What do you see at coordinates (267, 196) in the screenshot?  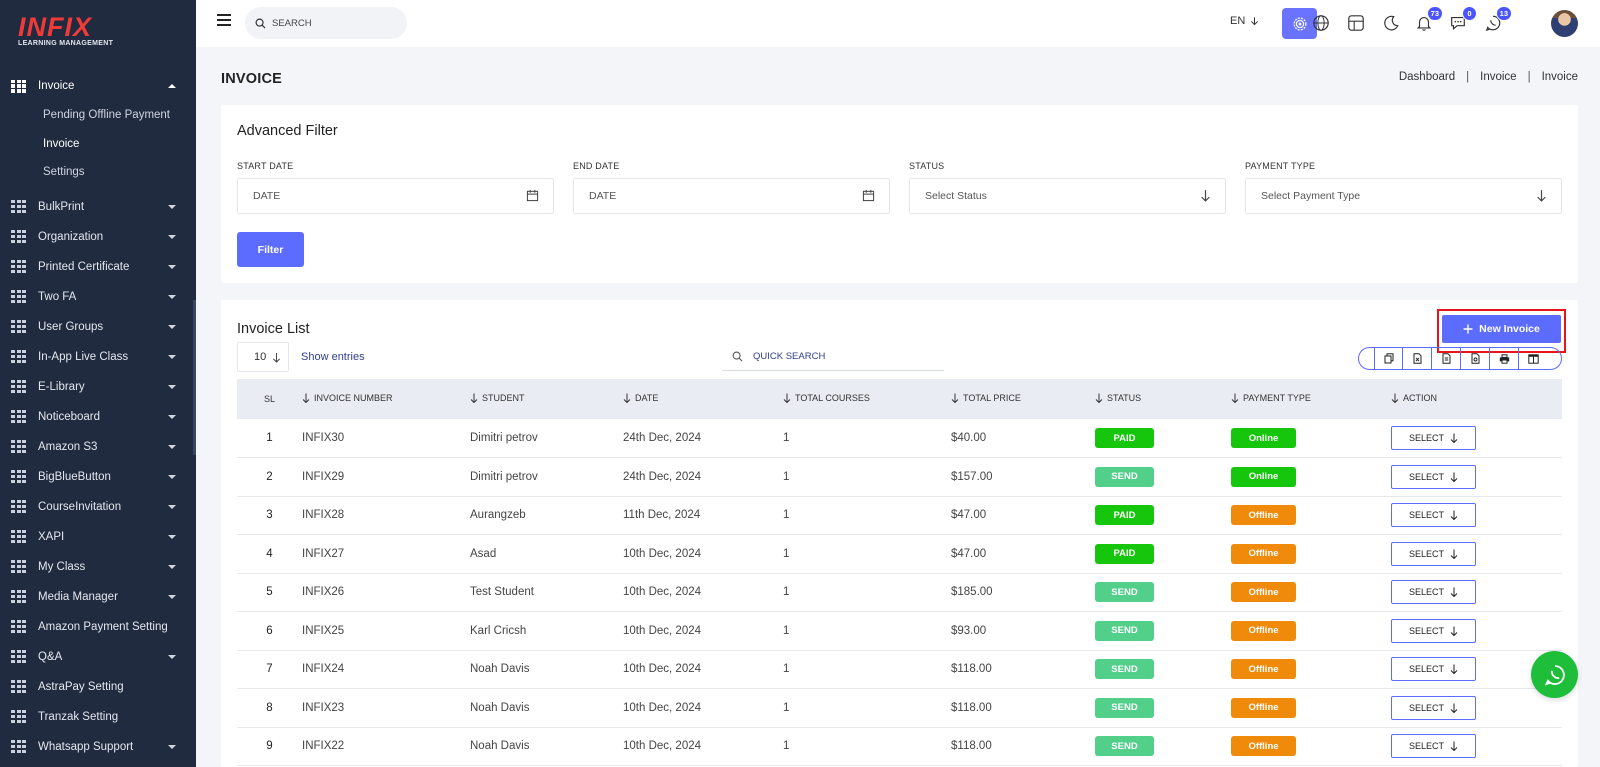 I see `start-date-placeholder: DATE` at bounding box center [267, 196].